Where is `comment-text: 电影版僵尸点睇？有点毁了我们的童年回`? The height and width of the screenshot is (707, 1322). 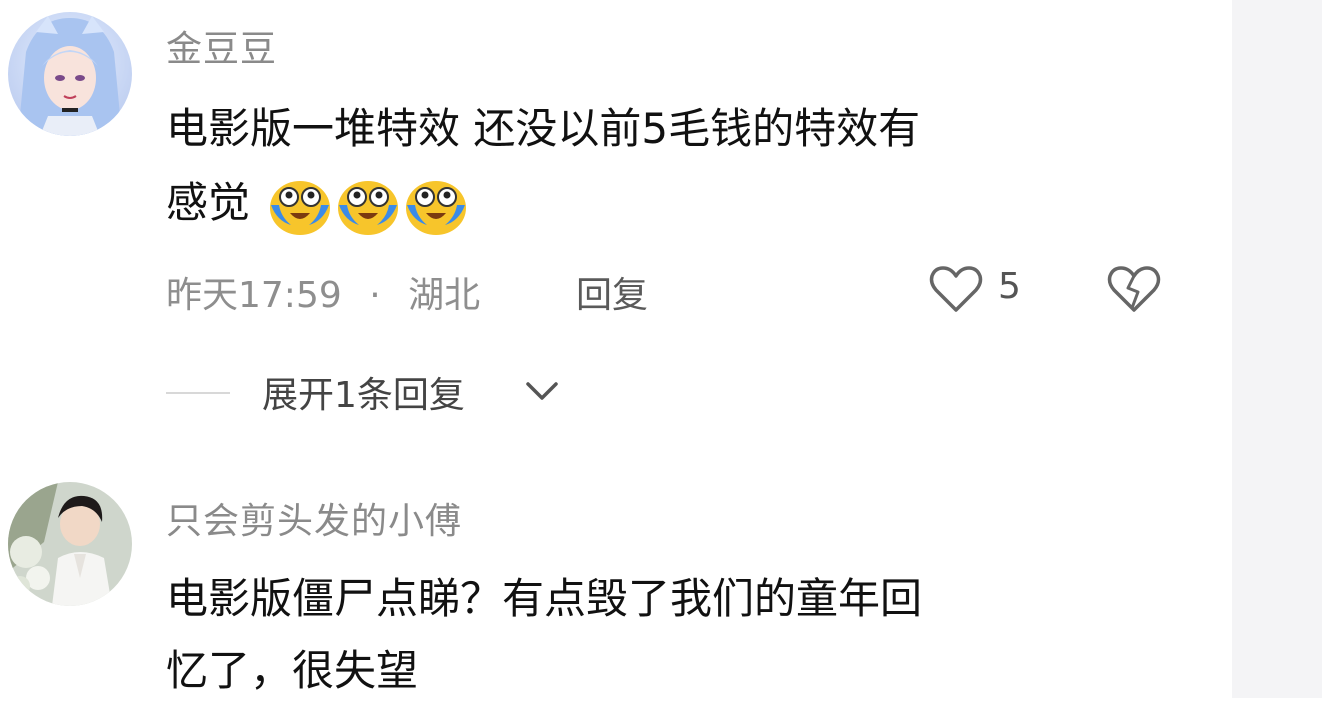 comment-text: 电影版僵尸点睇？有点毁了我们的童年回 is located at coordinates (544, 598).